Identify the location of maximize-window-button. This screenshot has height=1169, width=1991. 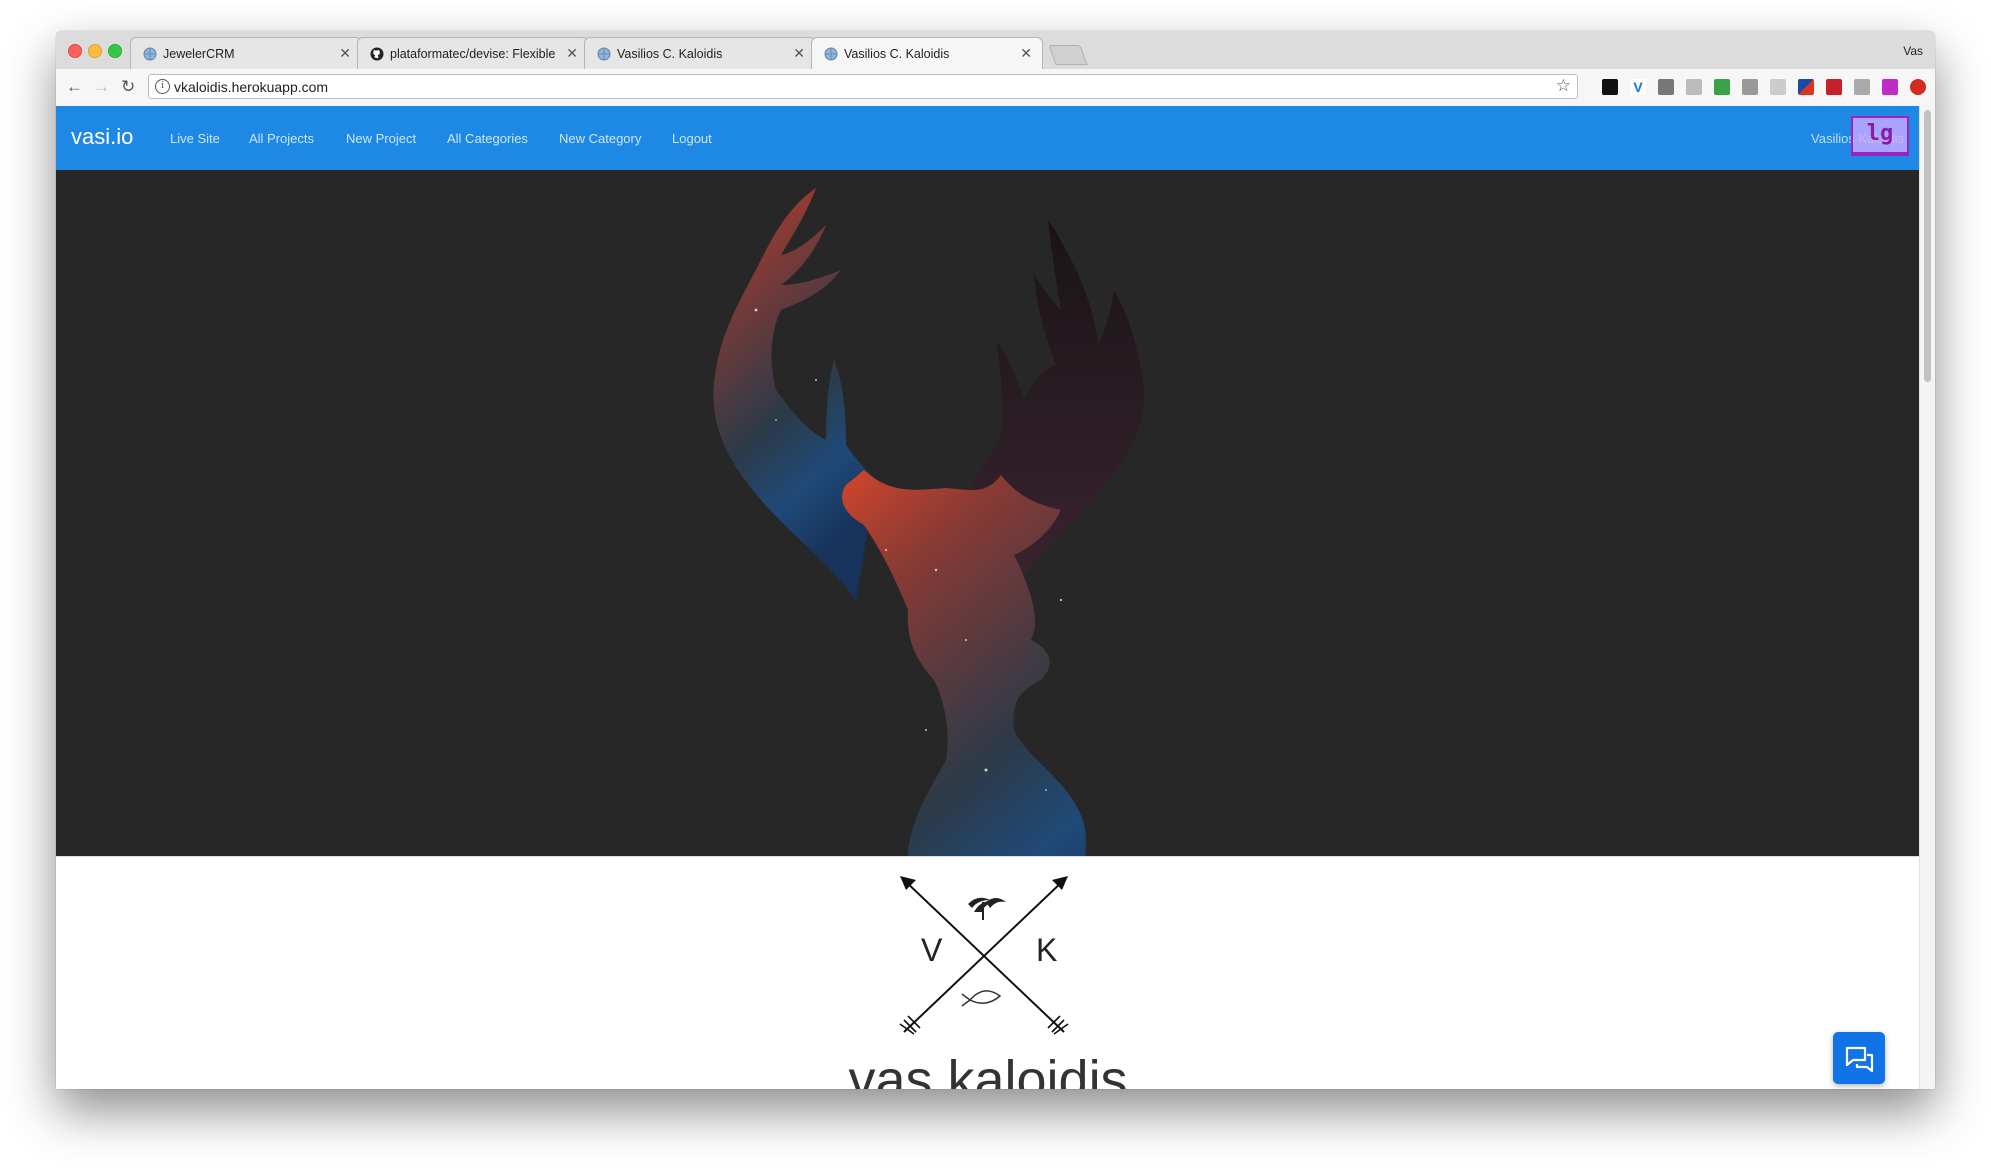
(115, 51).